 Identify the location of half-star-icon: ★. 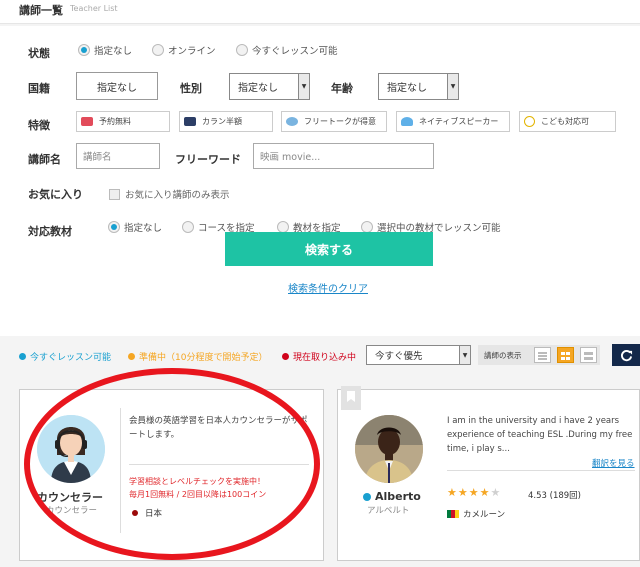
(496, 492).